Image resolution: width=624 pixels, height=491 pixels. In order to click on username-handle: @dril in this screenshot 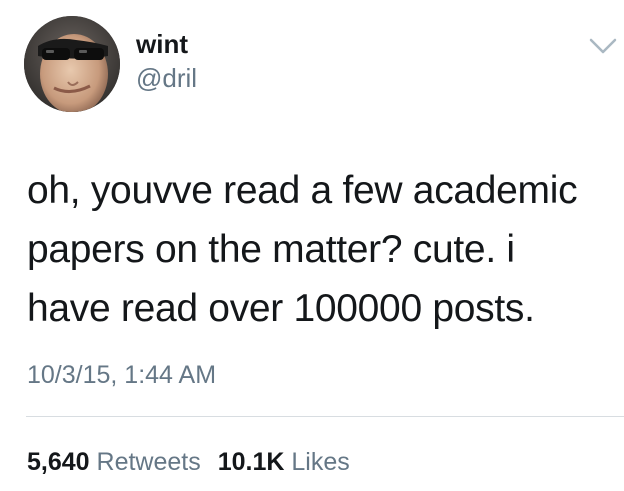, I will do `click(166, 78)`.